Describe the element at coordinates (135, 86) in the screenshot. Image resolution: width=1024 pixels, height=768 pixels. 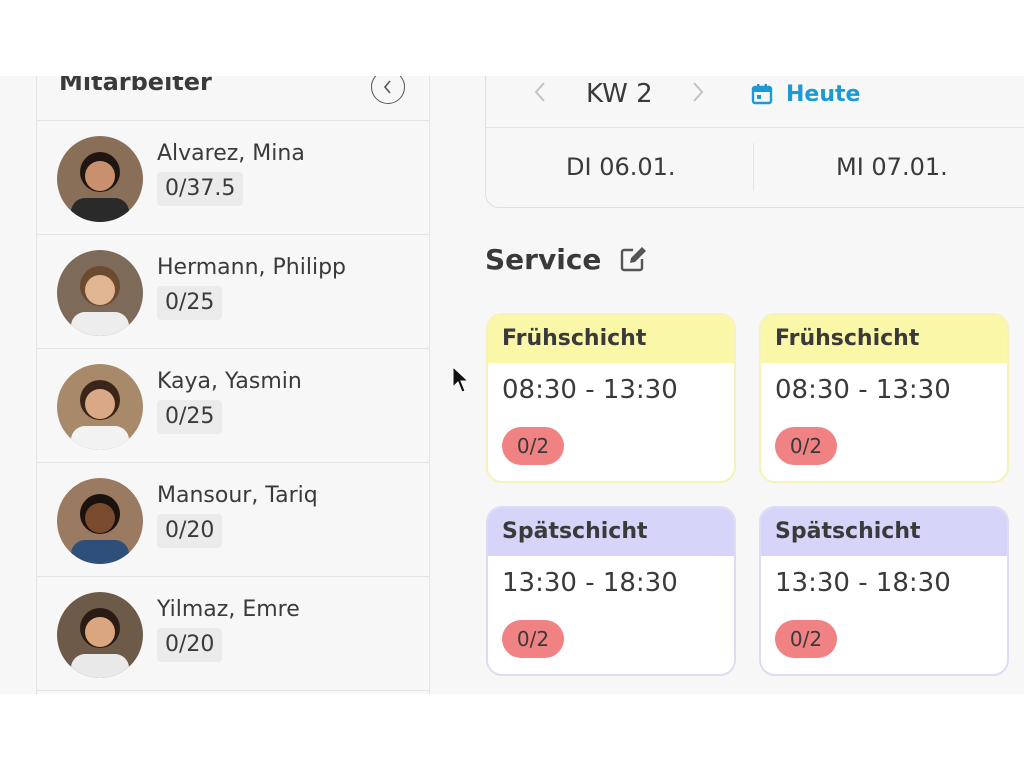
I see `sidebar-title: Mitarbeiter` at that location.